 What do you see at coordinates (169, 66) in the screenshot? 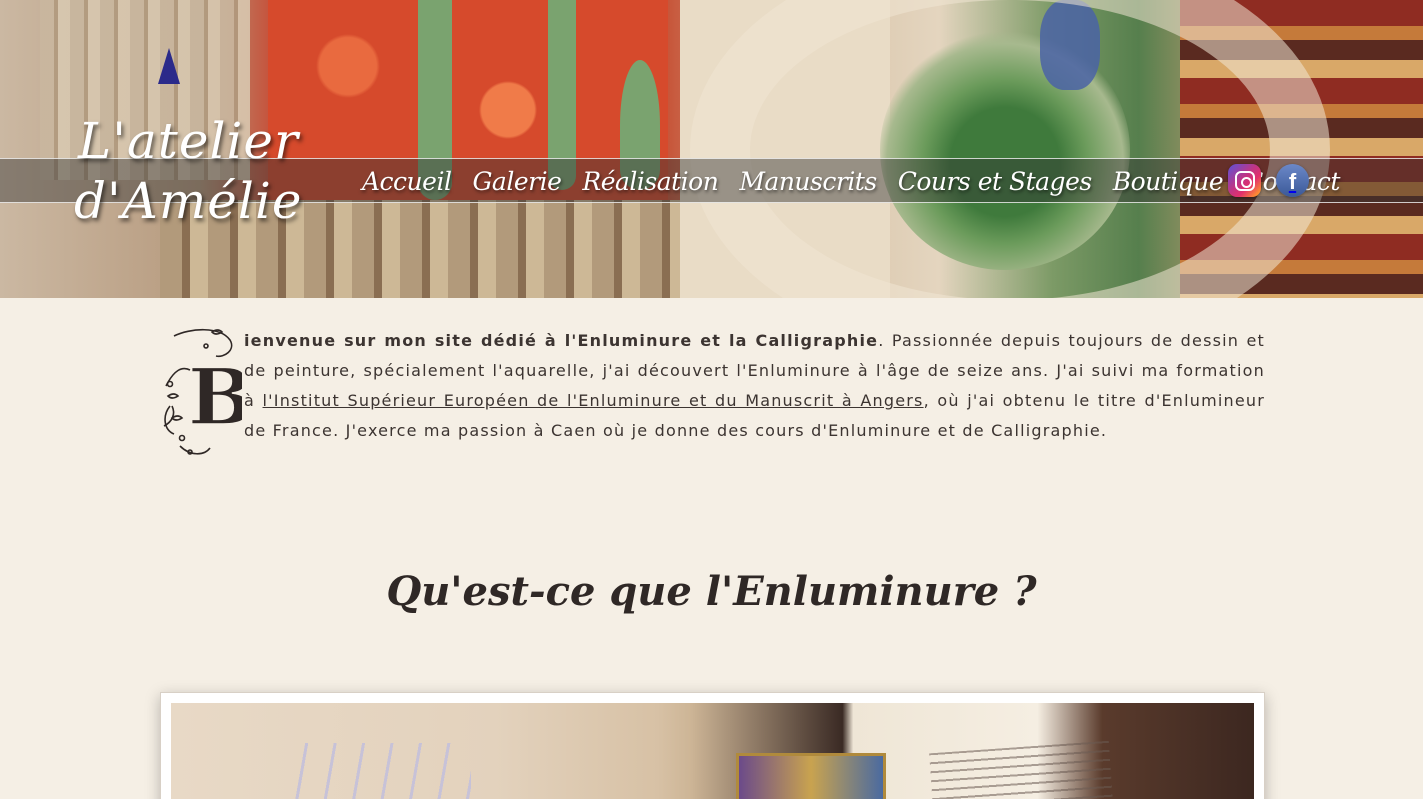
I see `hero-spire` at bounding box center [169, 66].